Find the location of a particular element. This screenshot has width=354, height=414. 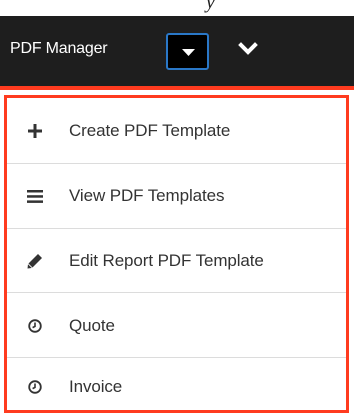

menu-item-label: Edit Report PDF Template is located at coordinates (166, 260).